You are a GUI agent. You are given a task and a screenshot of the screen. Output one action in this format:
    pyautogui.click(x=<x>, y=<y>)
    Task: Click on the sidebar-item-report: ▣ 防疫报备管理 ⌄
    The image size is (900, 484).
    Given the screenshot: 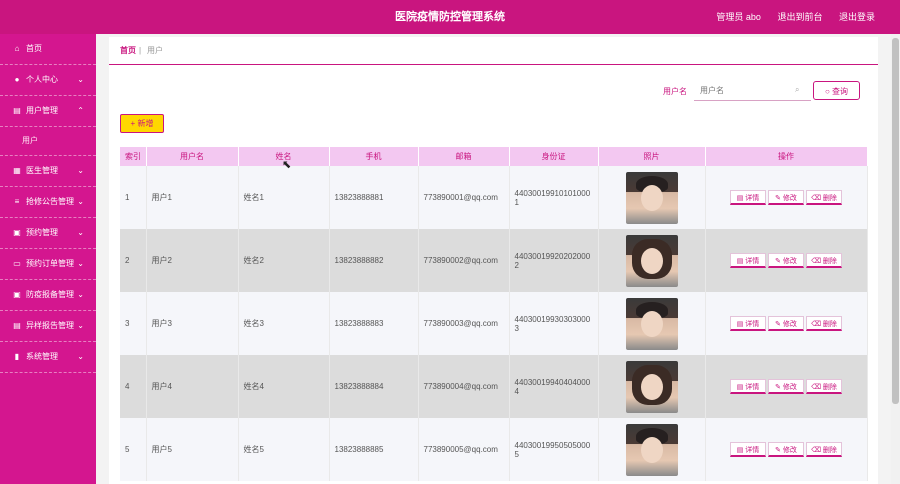 What is the action you would take?
    pyautogui.click(x=48, y=295)
    